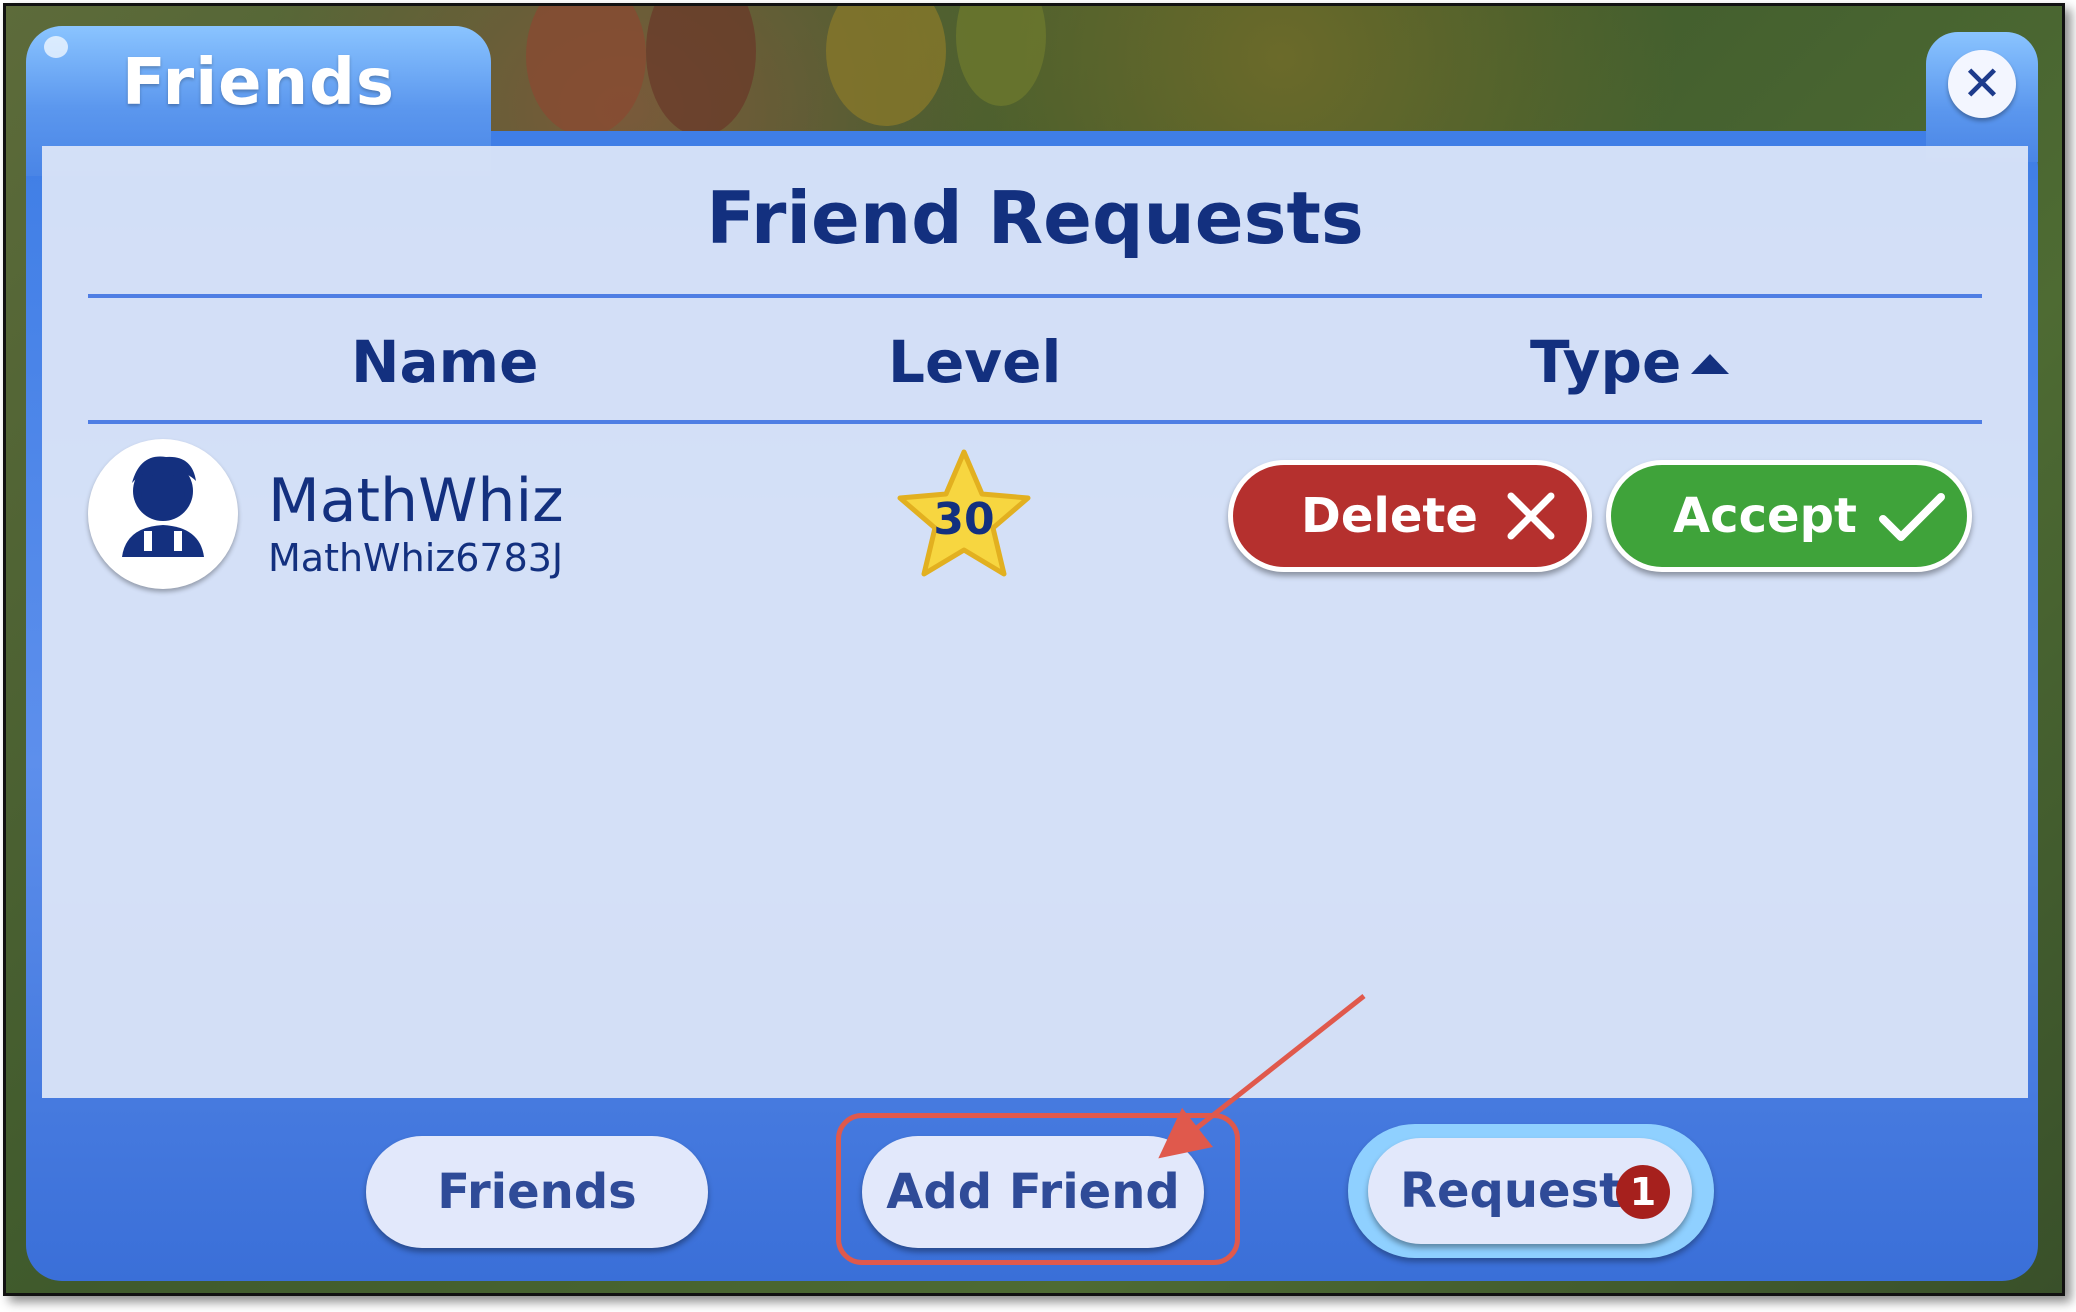  What do you see at coordinates (1035, 218) in the screenshot?
I see `panel-title: Friend Requests` at bounding box center [1035, 218].